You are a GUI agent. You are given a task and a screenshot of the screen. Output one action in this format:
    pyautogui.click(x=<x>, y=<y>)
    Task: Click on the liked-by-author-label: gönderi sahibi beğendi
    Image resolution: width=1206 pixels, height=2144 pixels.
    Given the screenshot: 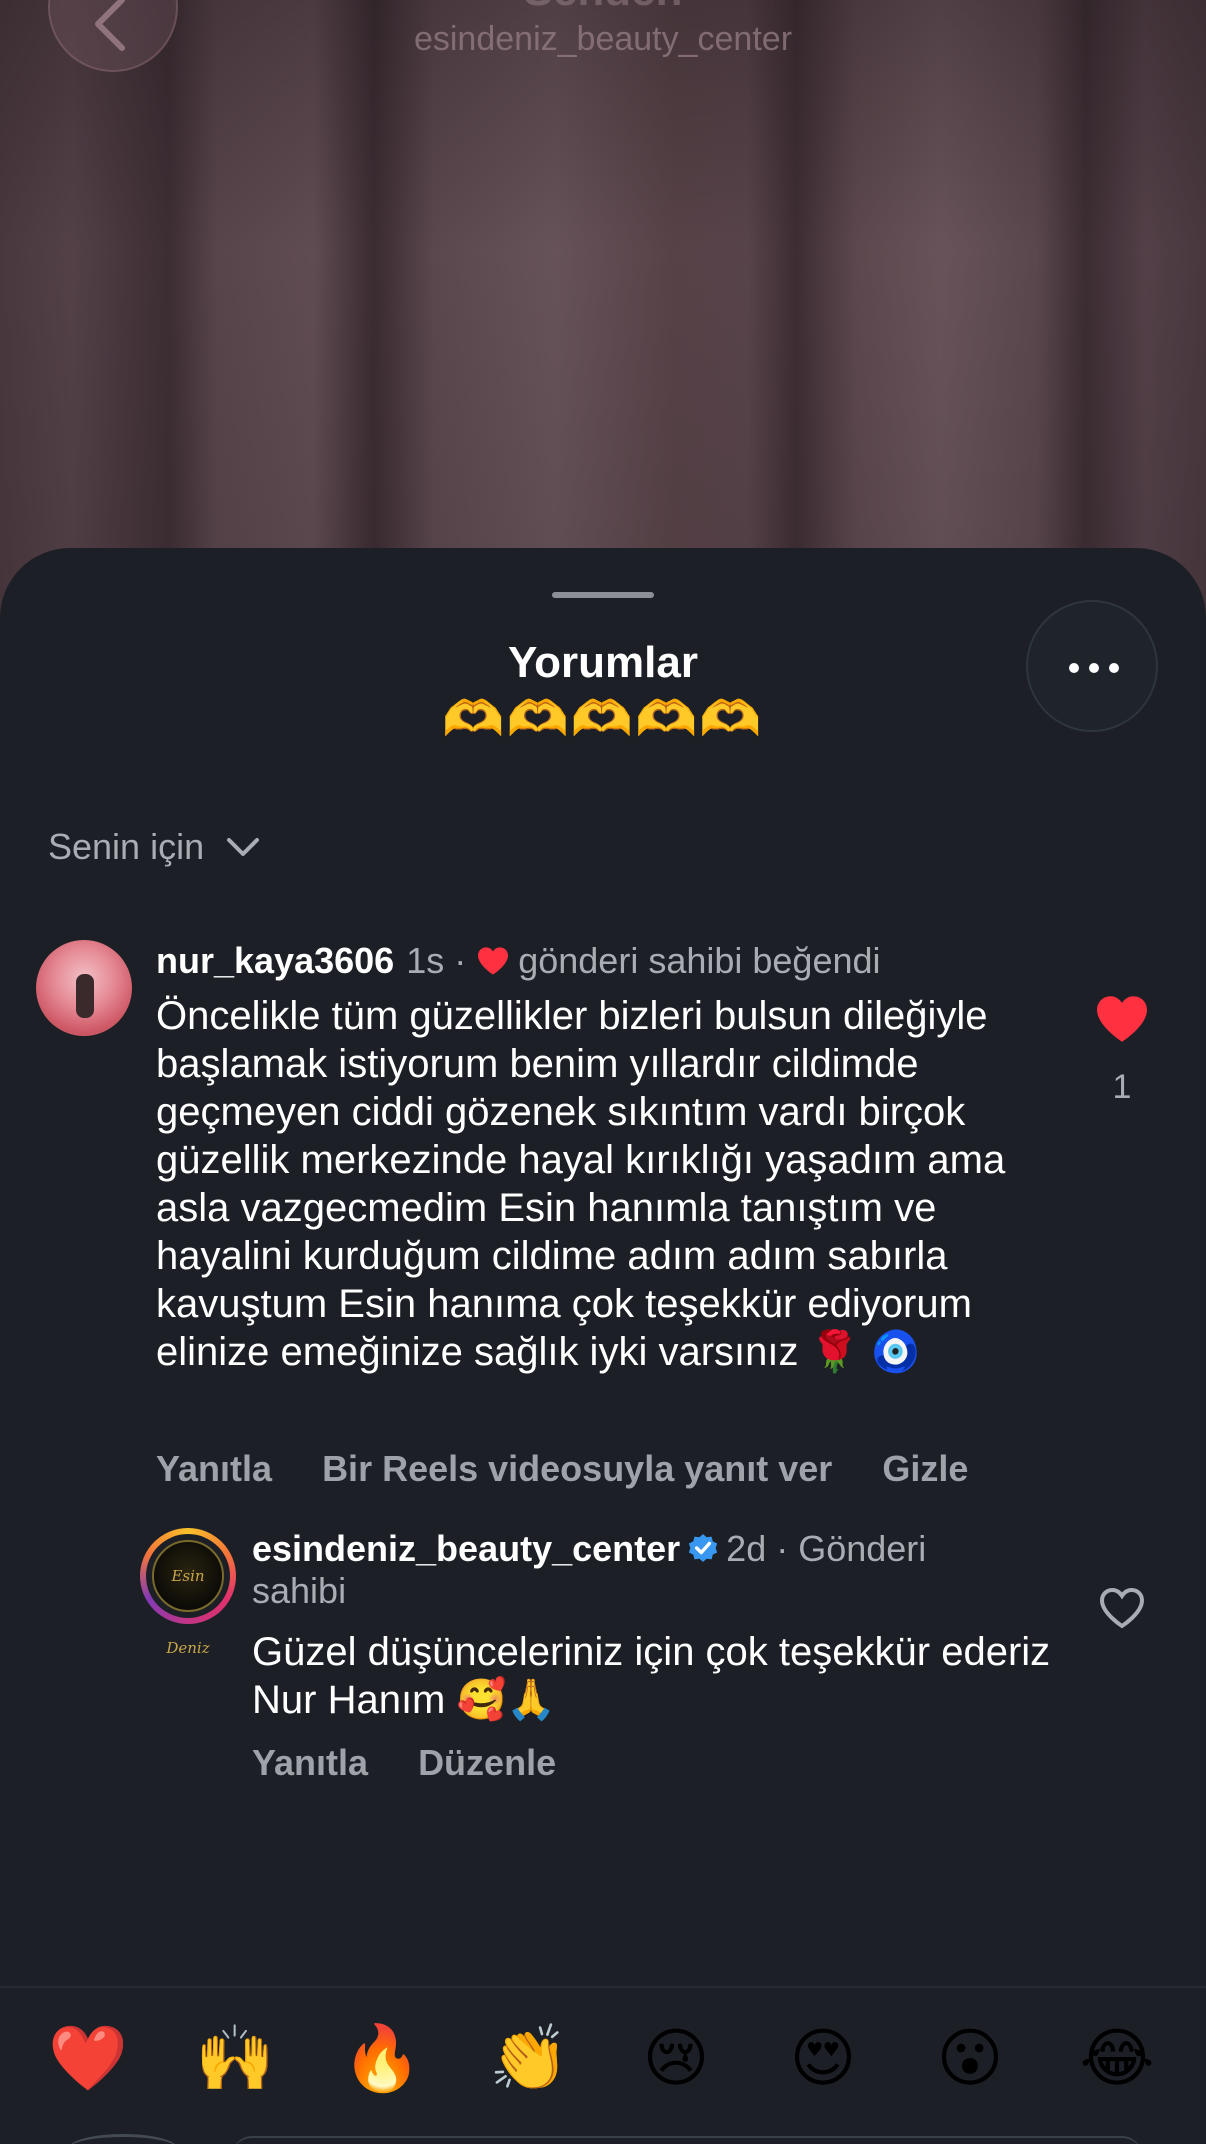 What is the action you would take?
    pyautogui.click(x=699, y=960)
    